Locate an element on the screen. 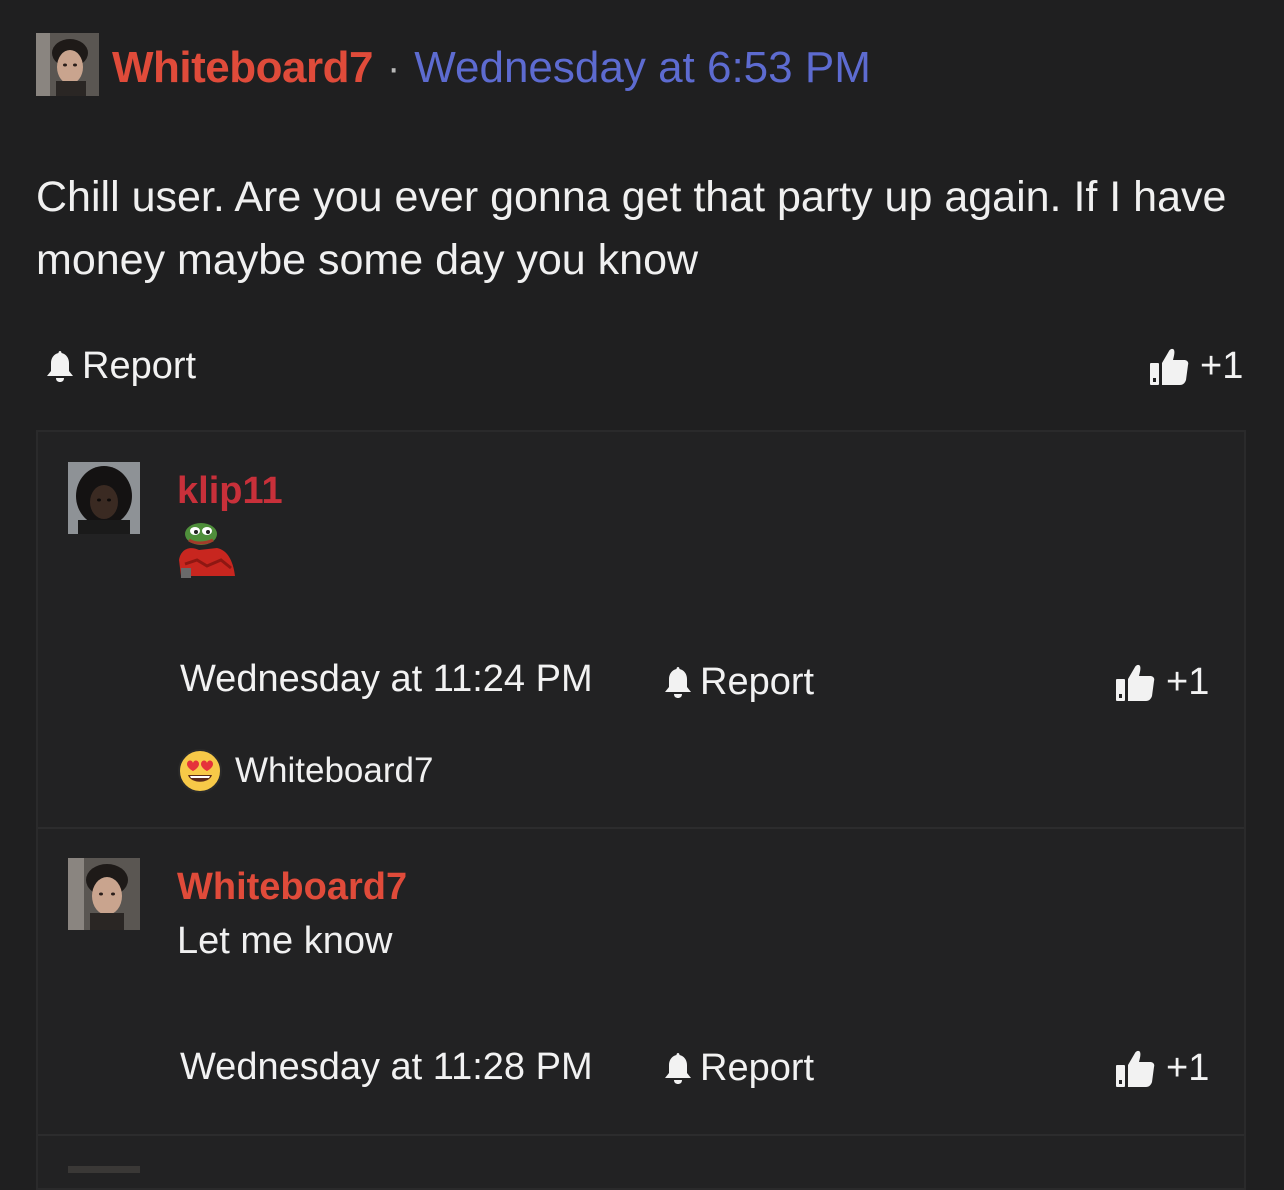 The height and width of the screenshot is (1190, 1284). post-like-button: +1 is located at coordinates (1195, 366).